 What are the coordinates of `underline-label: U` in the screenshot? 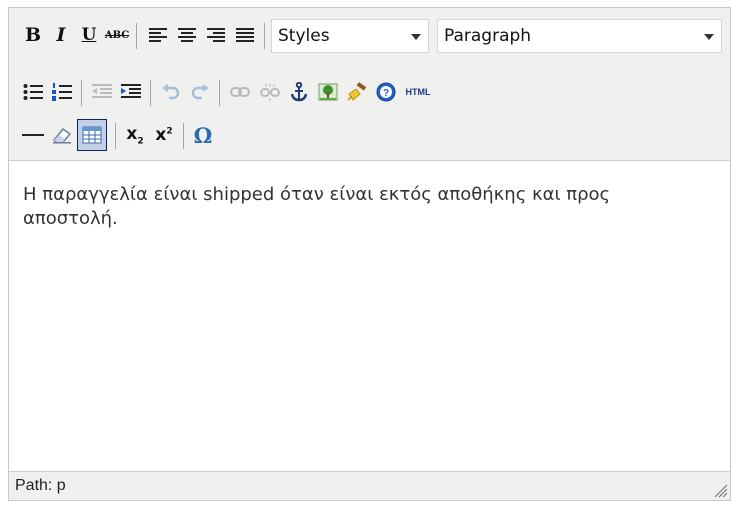 It's located at (89, 35).